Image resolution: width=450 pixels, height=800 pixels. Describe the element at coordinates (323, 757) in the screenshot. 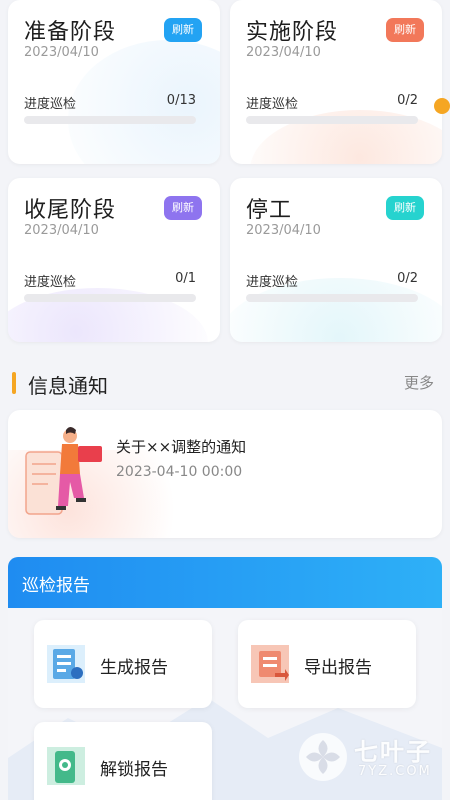

I see `leaf-logo-icon` at that location.